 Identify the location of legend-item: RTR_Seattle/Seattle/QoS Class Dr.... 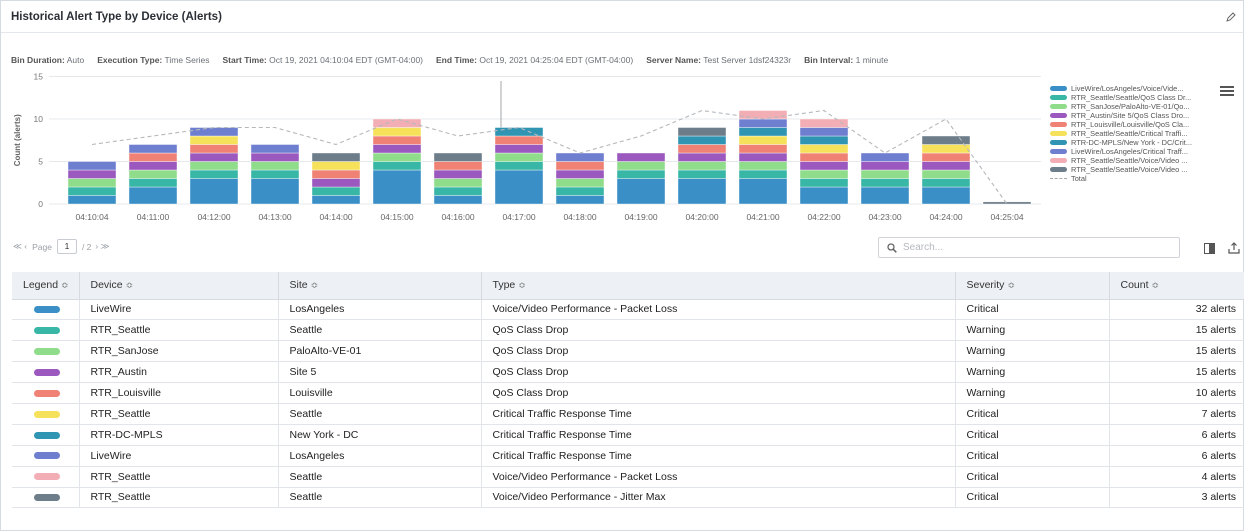
(1130, 97).